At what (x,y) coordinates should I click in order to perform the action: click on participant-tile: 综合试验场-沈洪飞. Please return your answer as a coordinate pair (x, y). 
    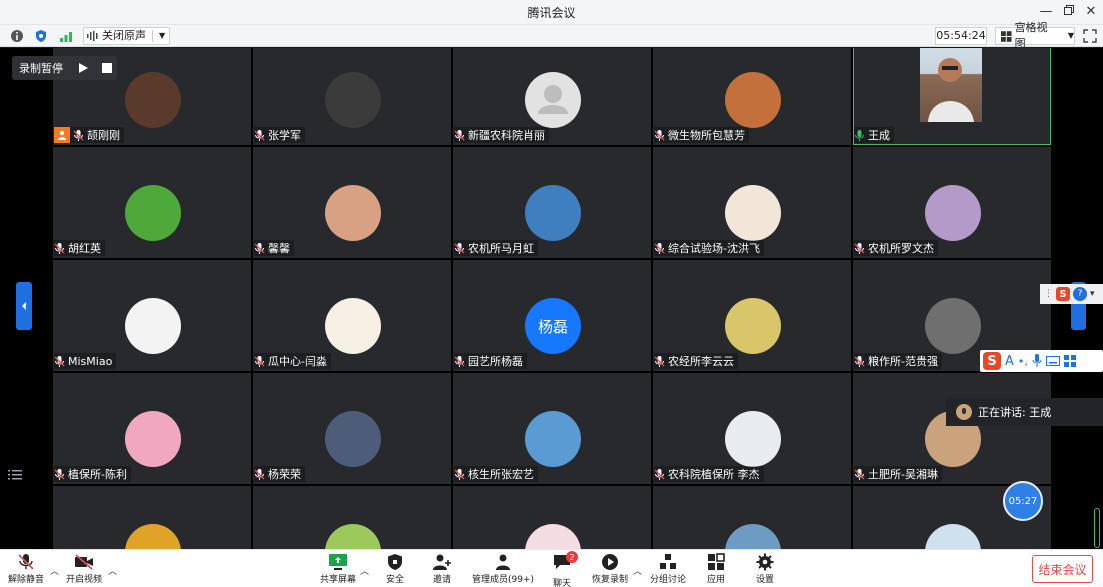
    Looking at the image, I should click on (752, 202).